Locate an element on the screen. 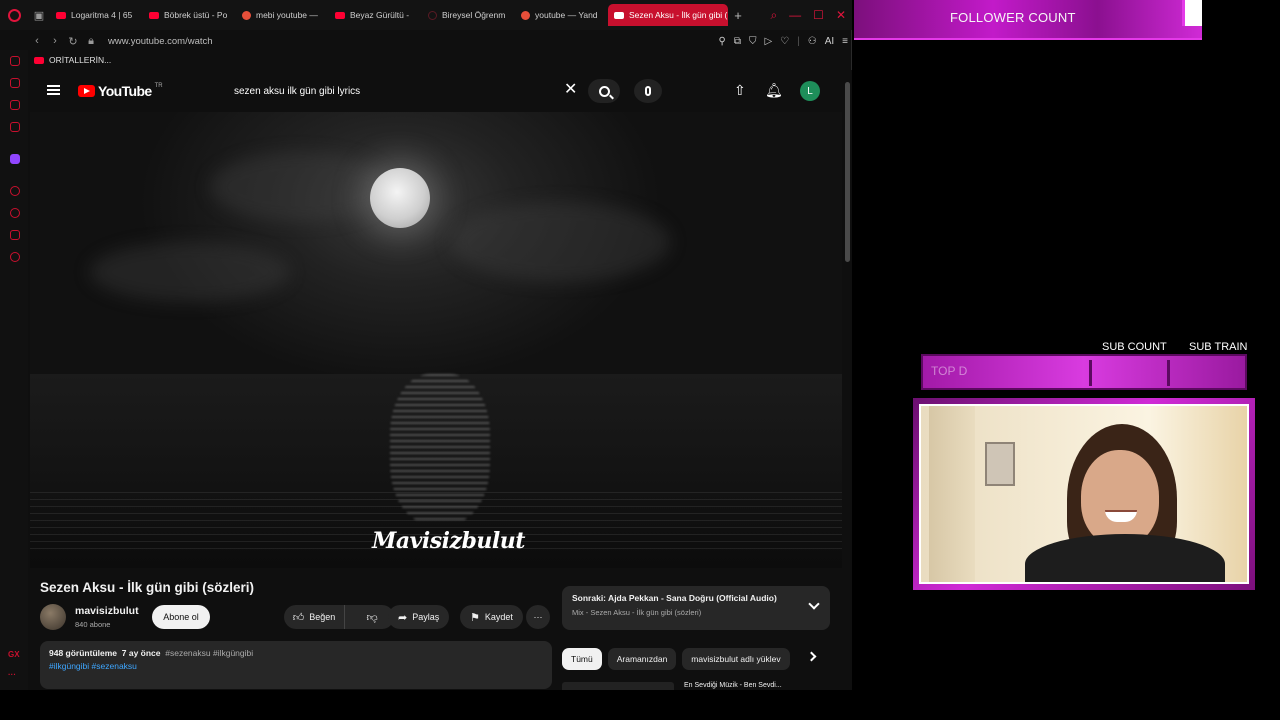 This screenshot has height=720, width=1280. description-hashtags: #ilkgüngibi #sezenaksu is located at coordinates (296, 666).